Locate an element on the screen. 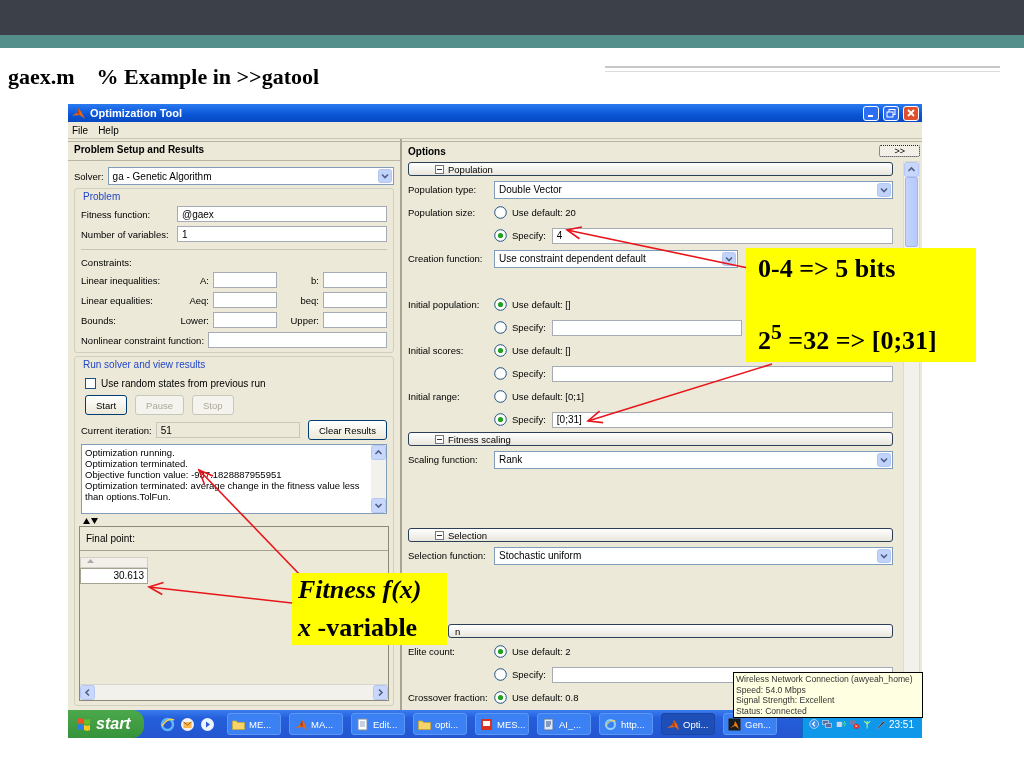 The height and width of the screenshot is (768, 1024). dropdown: Use constraint dependent default is located at coordinates (616, 258).